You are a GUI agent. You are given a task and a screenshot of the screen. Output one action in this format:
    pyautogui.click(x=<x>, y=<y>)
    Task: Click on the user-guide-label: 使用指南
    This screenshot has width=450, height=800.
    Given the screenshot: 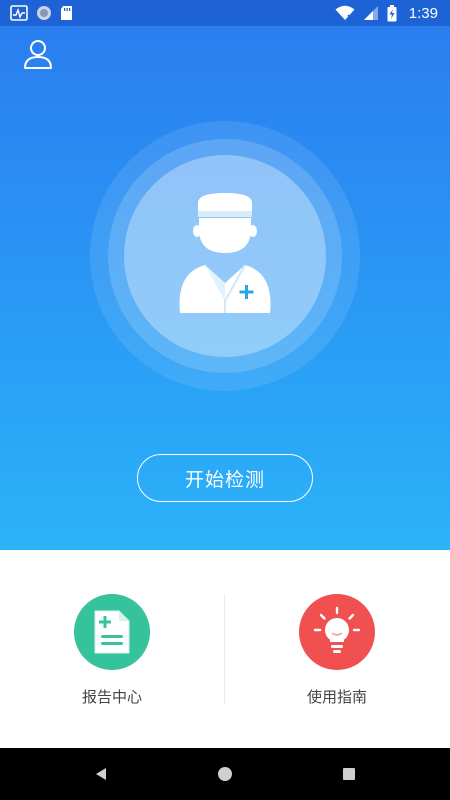 What is the action you would take?
    pyautogui.click(x=336, y=697)
    